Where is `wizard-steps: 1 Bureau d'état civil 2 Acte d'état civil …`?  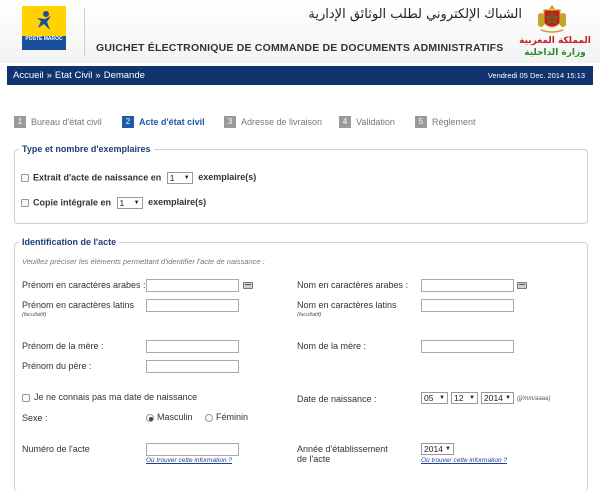 wizard-steps: 1 Bureau d'état civil 2 Acte d'état civil … is located at coordinates (304, 123).